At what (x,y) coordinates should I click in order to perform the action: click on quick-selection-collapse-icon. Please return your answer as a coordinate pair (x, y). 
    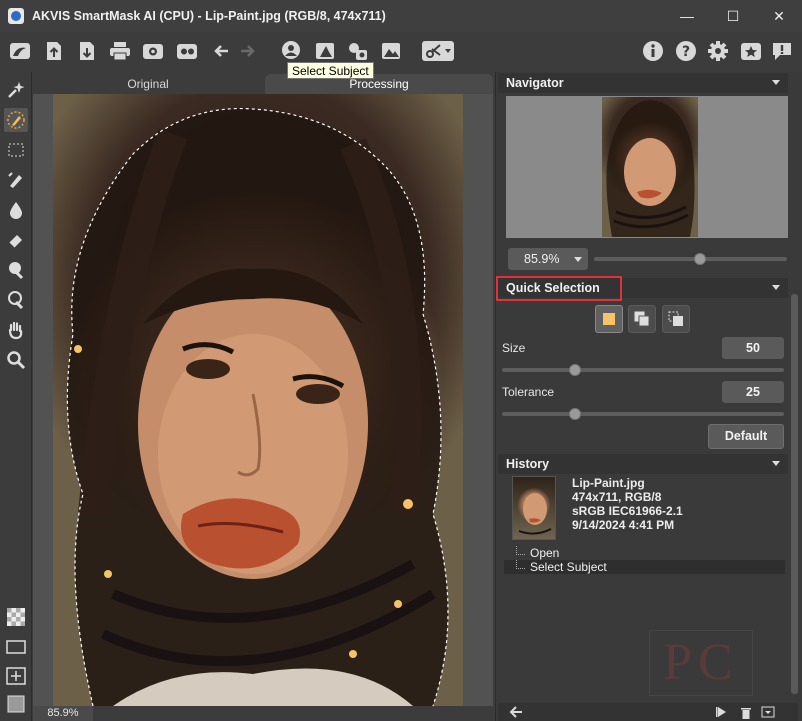
    Looking at the image, I should click on (776, 287).